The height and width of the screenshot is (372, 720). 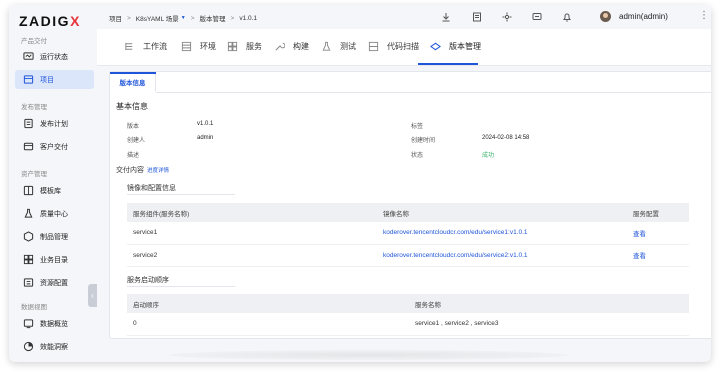 I want to click on chart-icon, so click(x=28, y=323).